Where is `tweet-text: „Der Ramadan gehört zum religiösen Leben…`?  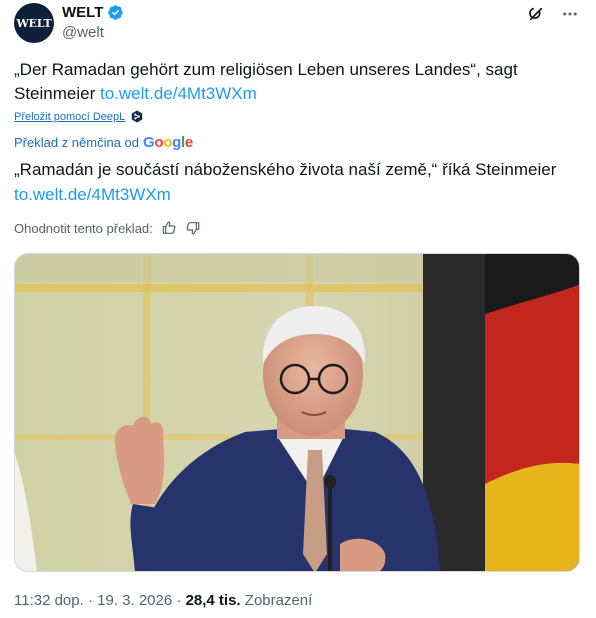 tweet-text: „Der Ramadan gehört zum religiösen Leben… is located at coordinates (294, 82).